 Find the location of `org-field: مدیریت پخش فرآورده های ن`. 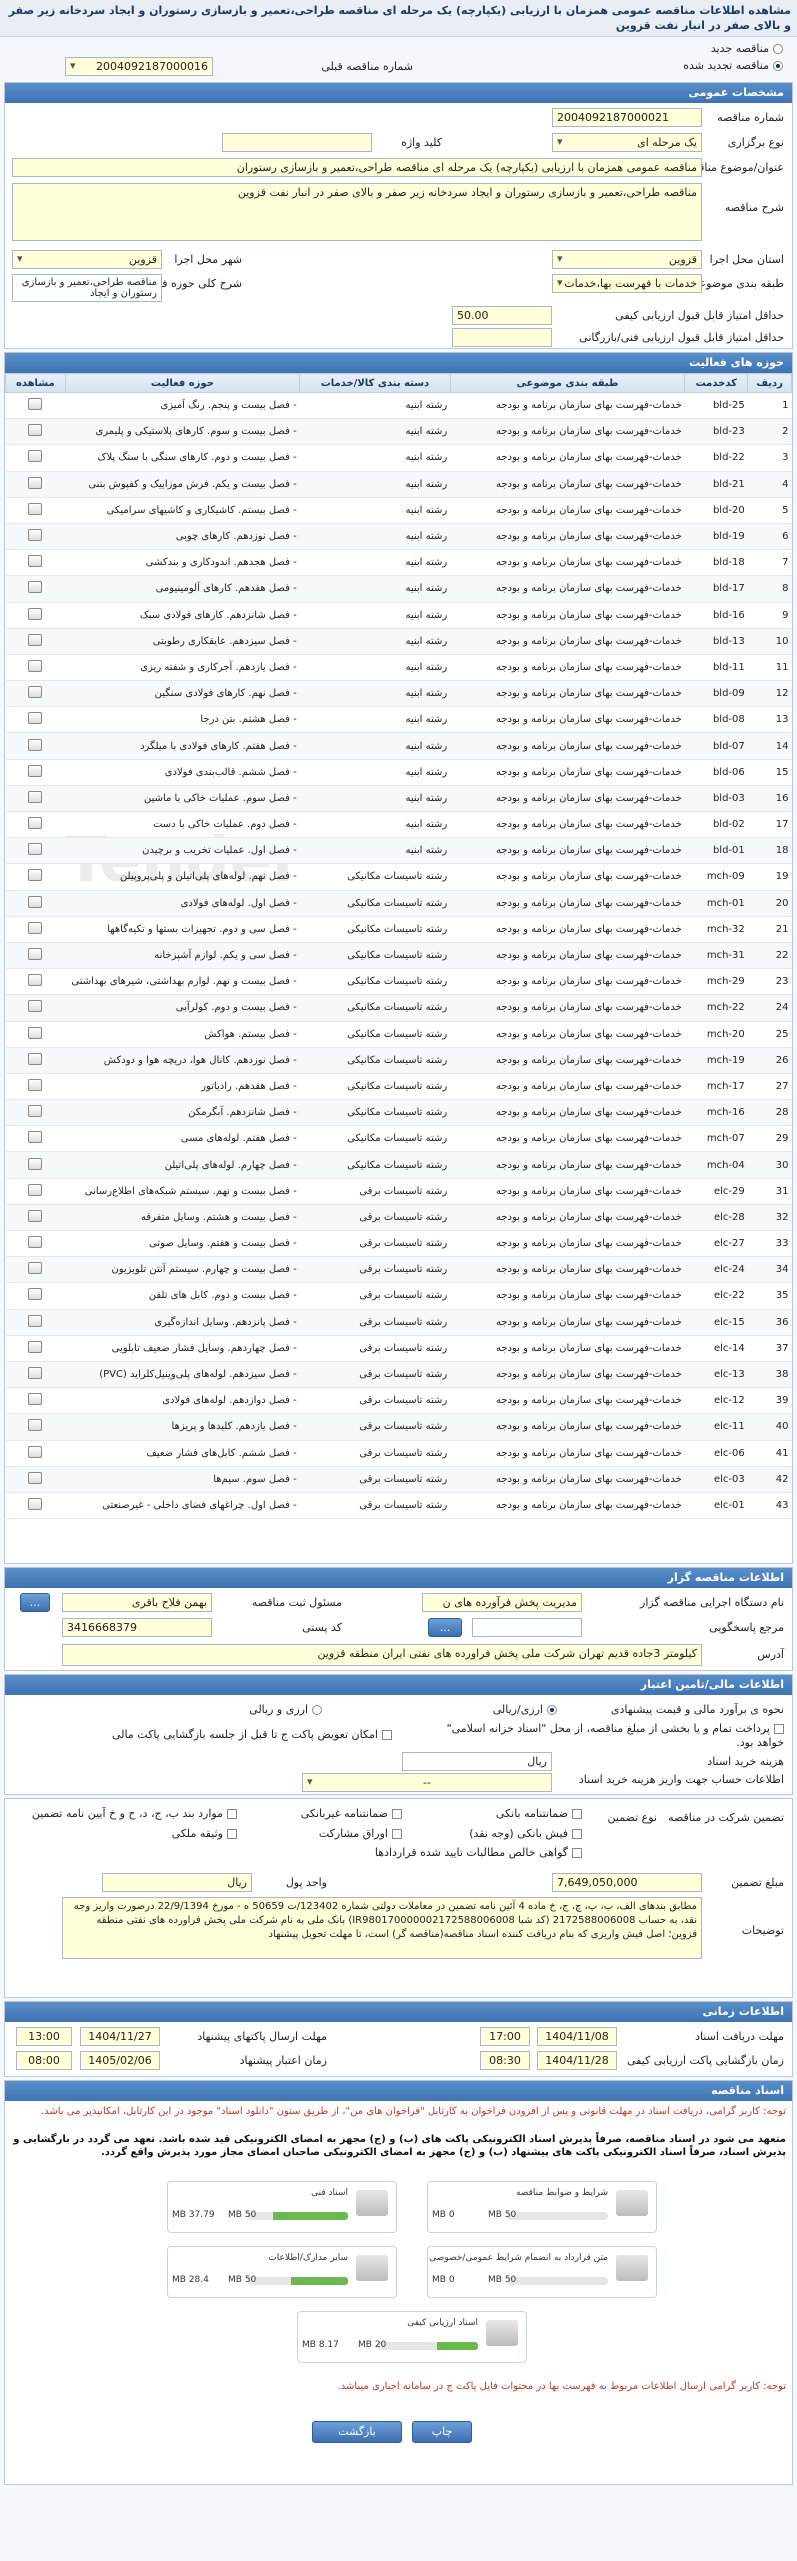

org-field: مدیریت پخش فرآورده های ن is located at coordinates (502, 1602).